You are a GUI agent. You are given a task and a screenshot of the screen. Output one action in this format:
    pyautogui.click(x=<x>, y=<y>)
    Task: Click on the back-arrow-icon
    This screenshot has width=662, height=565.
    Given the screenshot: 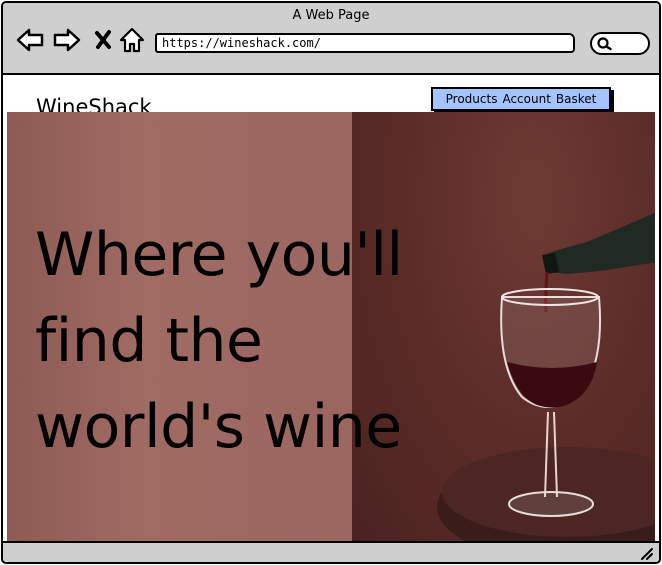 What is the action you would take?
    pyautogui.click(x=30, y=40)
    